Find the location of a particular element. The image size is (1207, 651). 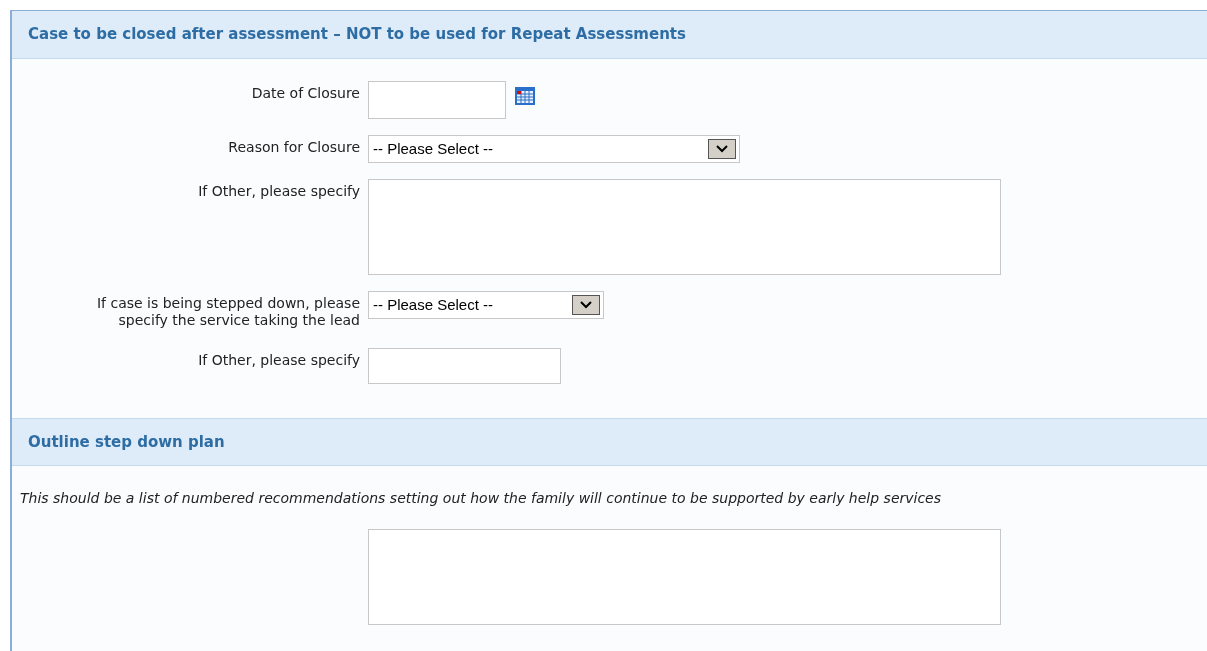

instruction-text: This should be a list of numbered recommendations setting out how the family will continue to be supported by early help services is located at coordinates (481, 498).